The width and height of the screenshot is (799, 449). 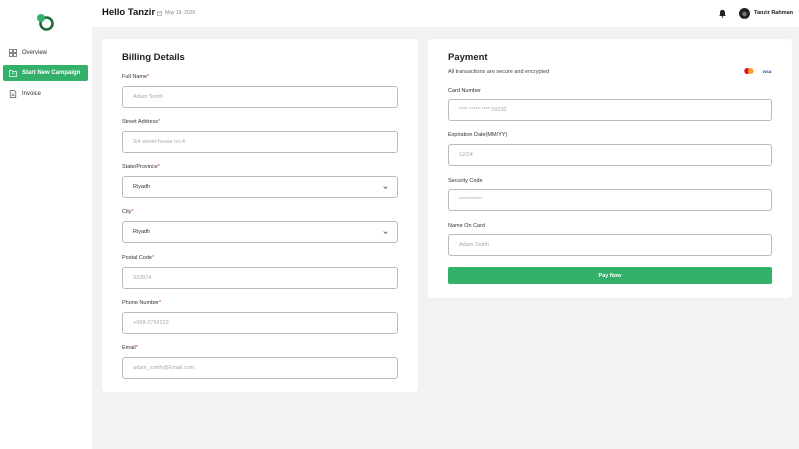 I want to click on postal-code-input: 332874, so click(x=260, y=278).